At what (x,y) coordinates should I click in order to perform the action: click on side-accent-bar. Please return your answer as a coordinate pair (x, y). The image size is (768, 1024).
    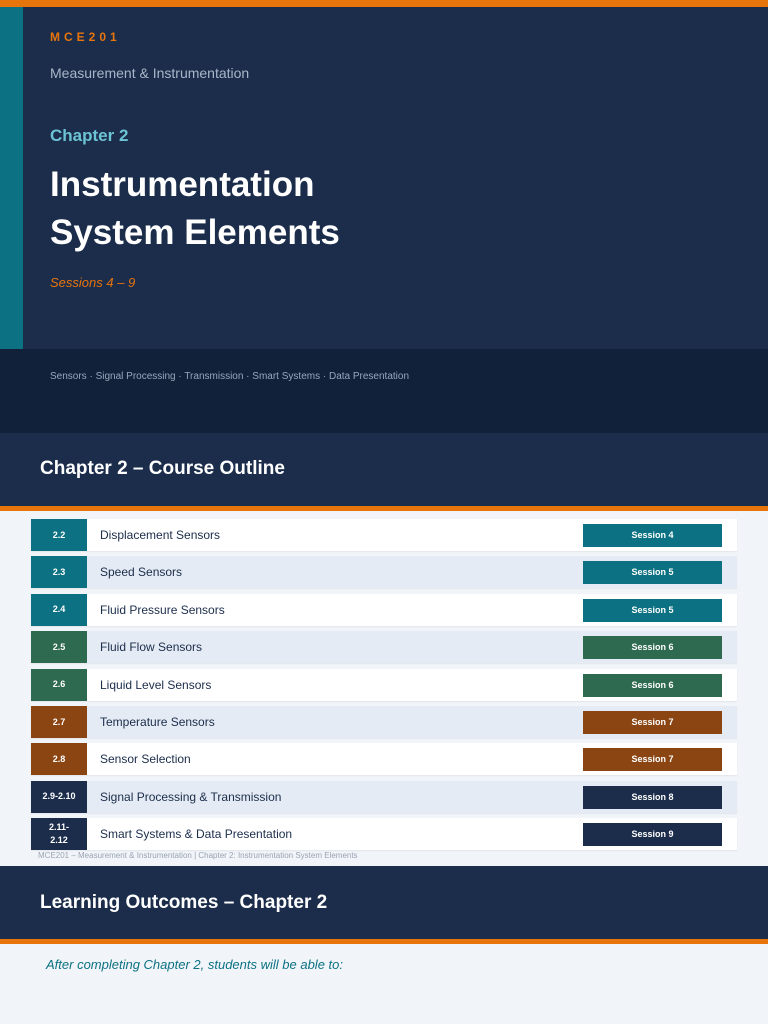
    Looking at the image, I should click on (11, 178).